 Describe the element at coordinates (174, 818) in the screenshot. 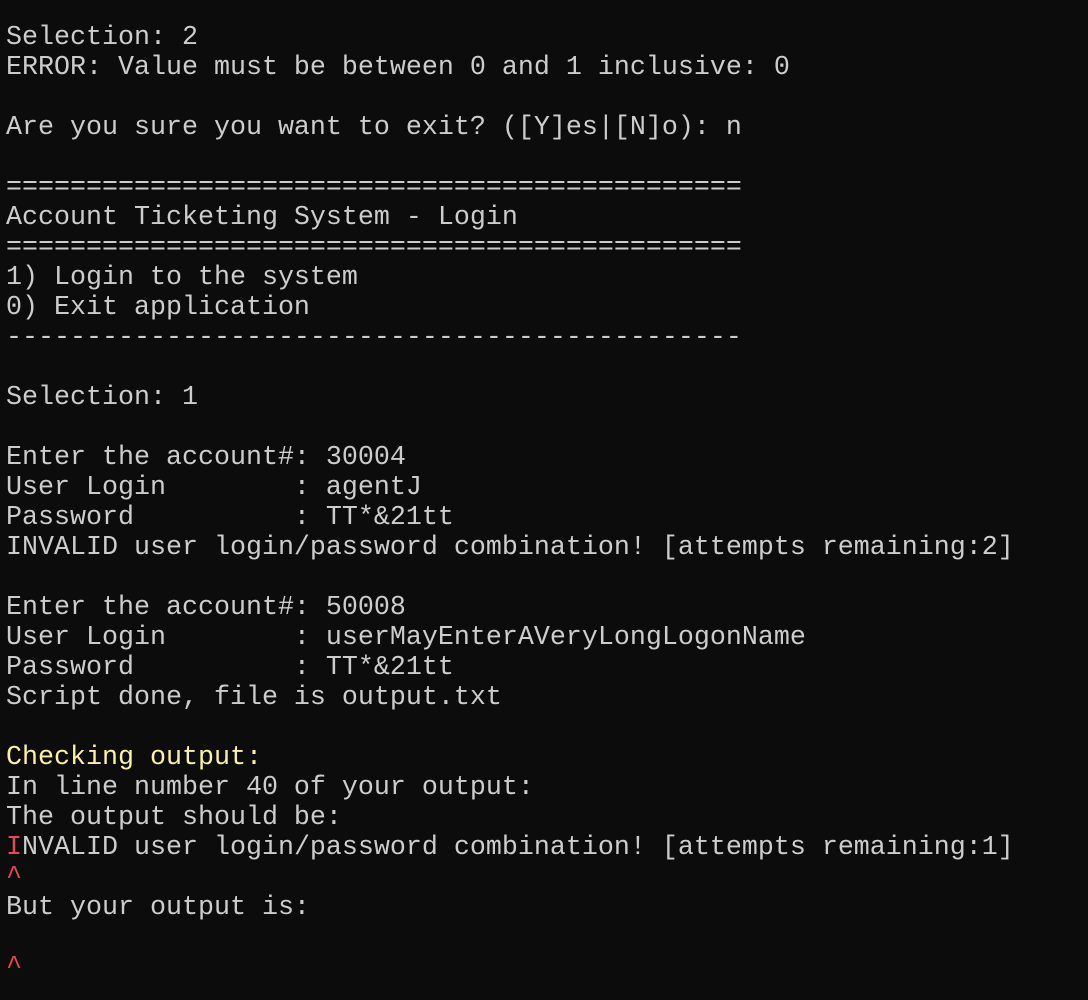

I see `expected-label: The output should be:` at that location.